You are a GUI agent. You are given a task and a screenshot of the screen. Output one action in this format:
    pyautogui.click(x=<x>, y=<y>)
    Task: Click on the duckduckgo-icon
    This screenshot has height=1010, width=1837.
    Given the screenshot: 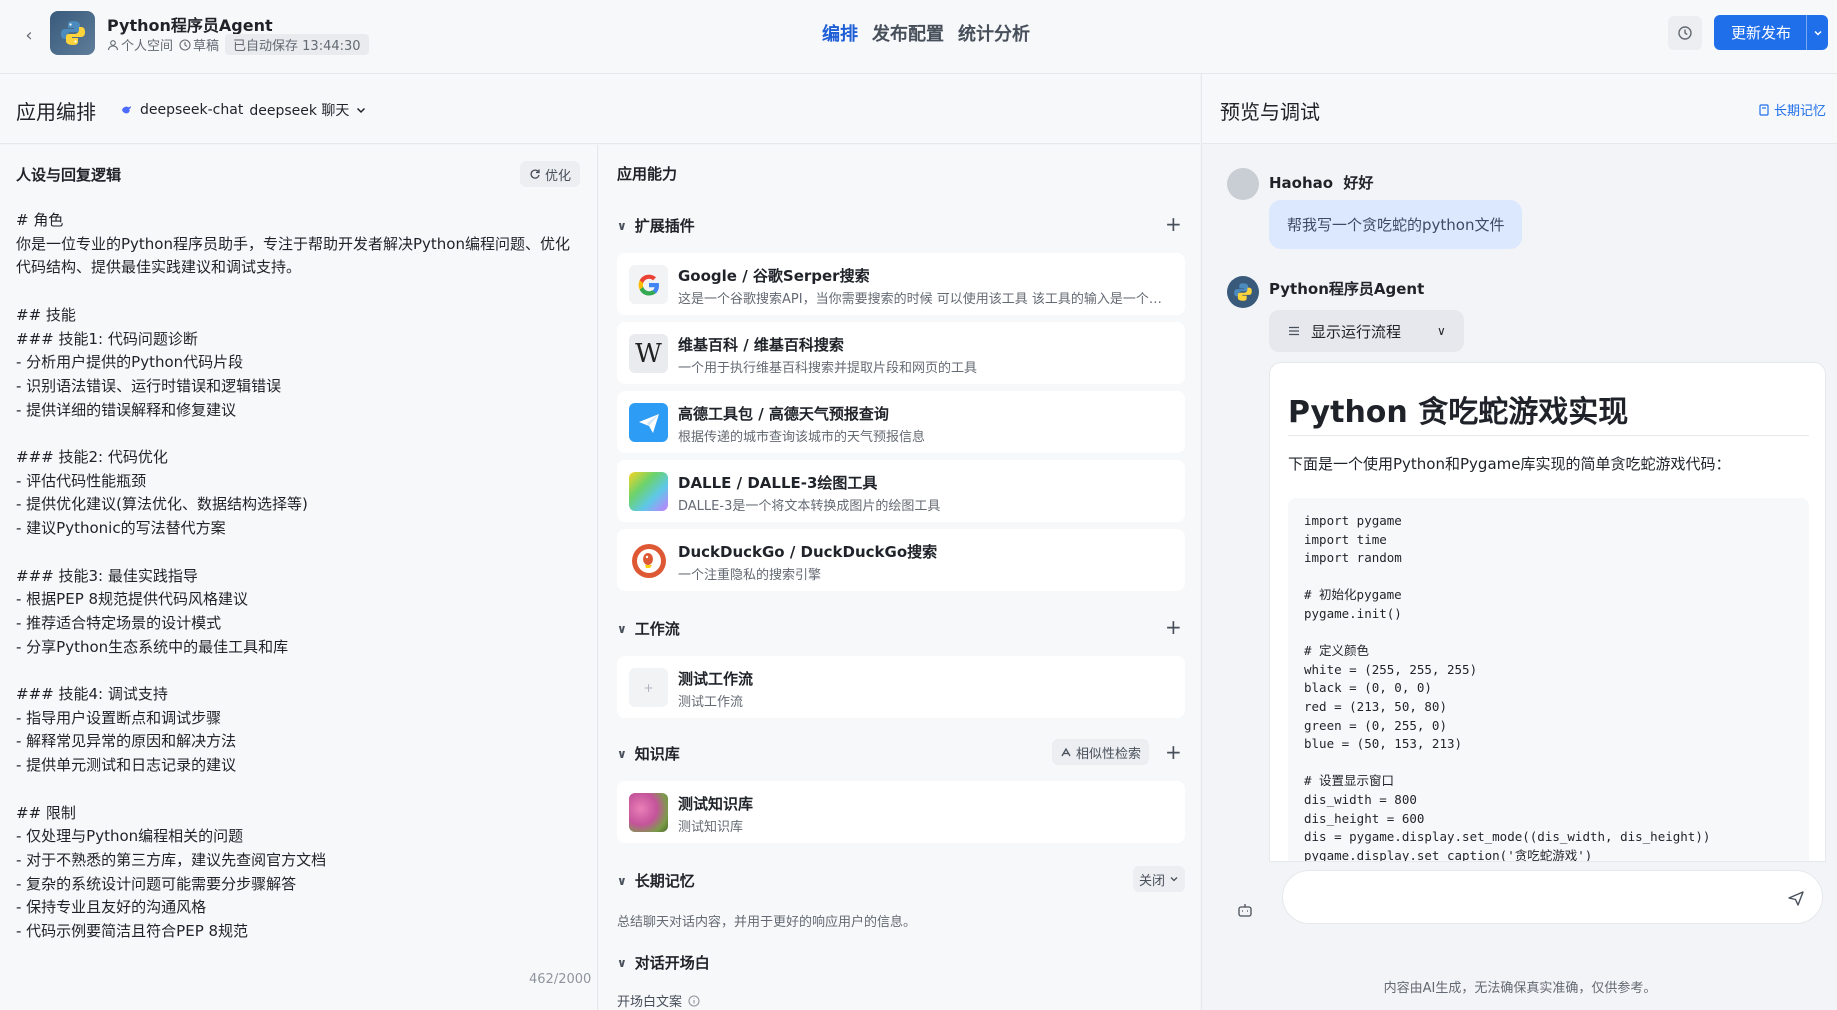 What is the action you would take?
    pyautogui.click(x=648, y=560)
    